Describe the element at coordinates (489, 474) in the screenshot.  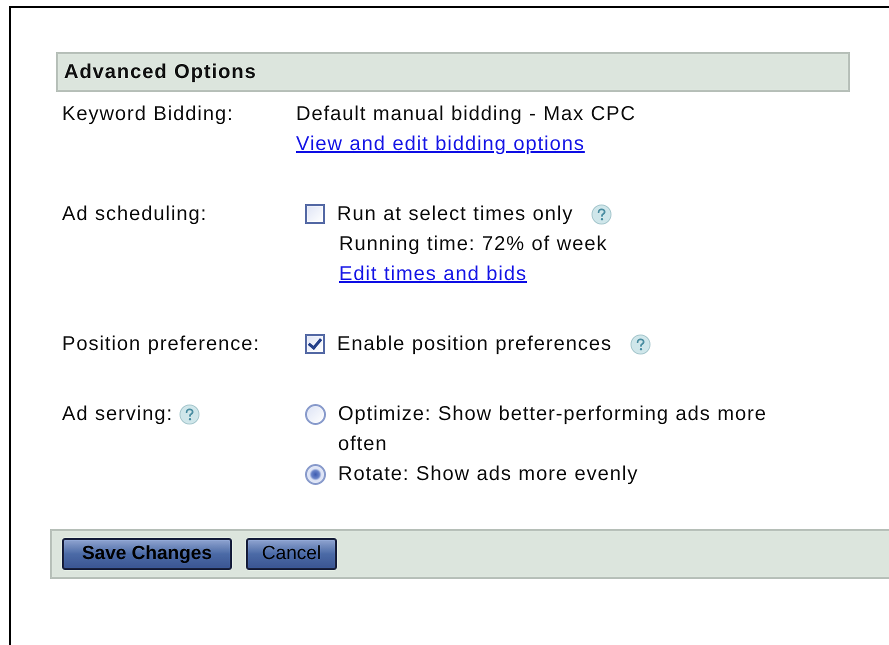
I see `option-label: Rotate: Show ads more evenly` at that location.